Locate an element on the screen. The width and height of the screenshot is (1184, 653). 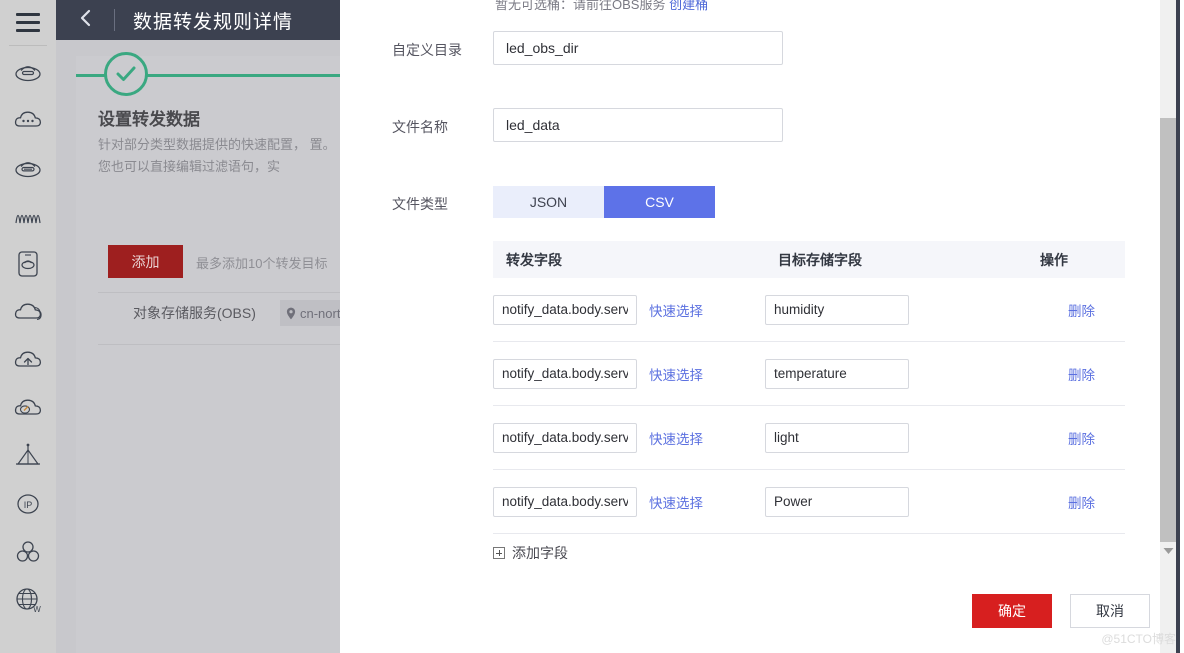
chevron-down-icon is located at coordinates (1168, 550).